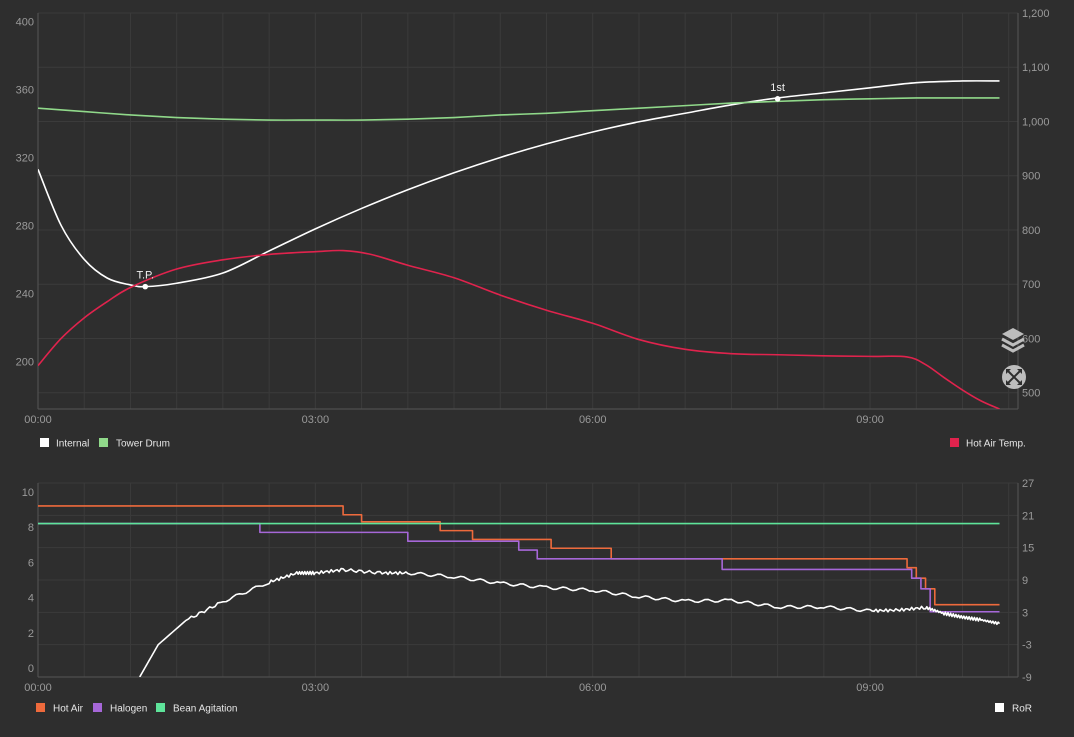 The width and height of the screenshot is (1074, 737). Describe the element at coordinates (999, 707) in the screenshot. I see `legend-swatch-ror` at that location.